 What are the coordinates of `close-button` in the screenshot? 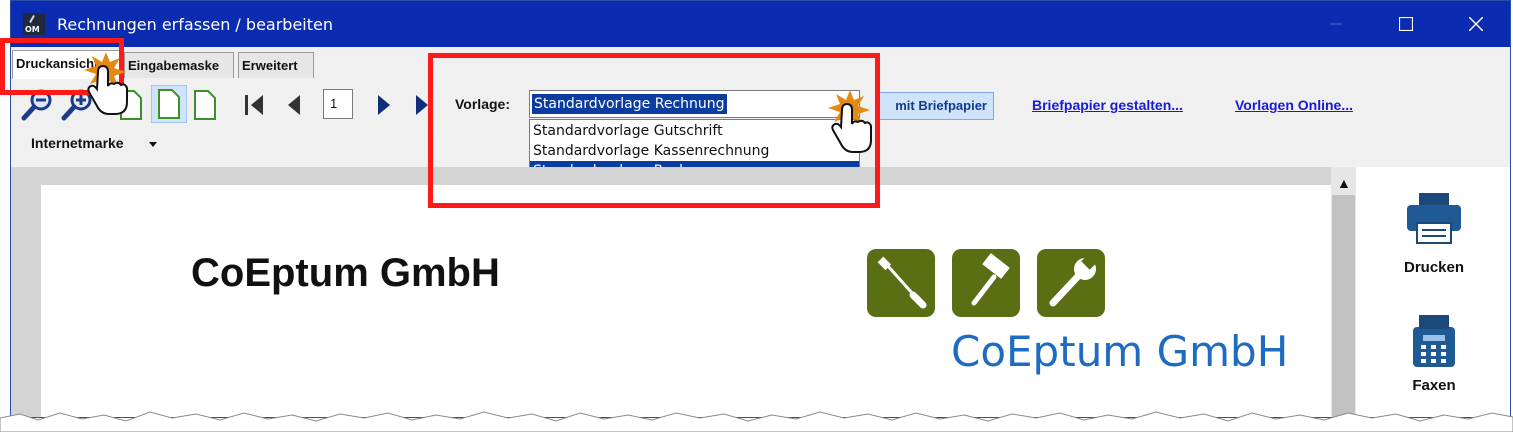 It's located at (1476, 24).